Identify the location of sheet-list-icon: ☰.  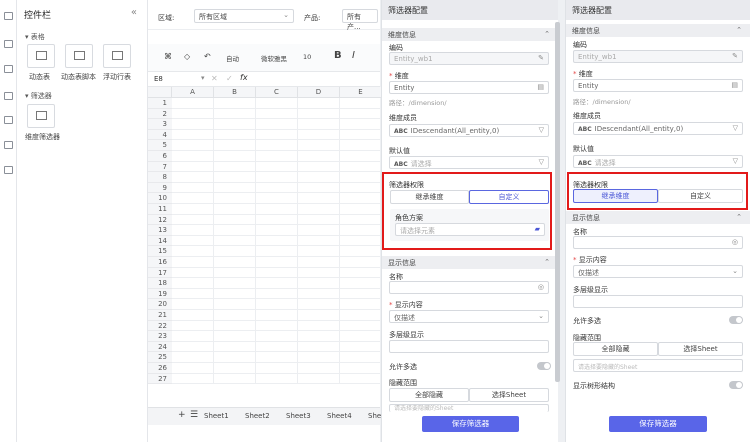
(194, 415).